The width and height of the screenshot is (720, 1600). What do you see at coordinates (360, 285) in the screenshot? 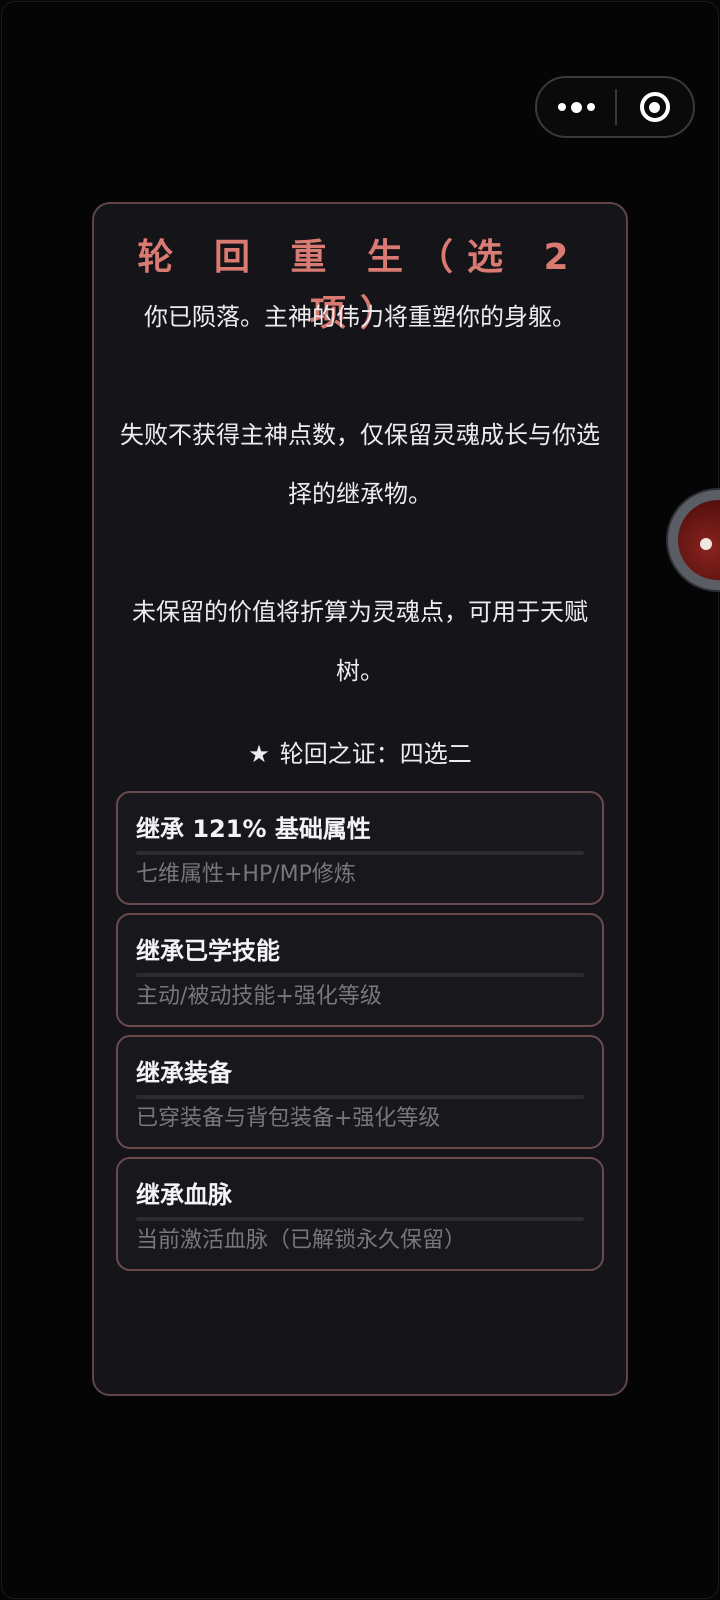
I see `dialog-title: 轮 回 重 生（选 2 项）` at bounding box center [360, 285].